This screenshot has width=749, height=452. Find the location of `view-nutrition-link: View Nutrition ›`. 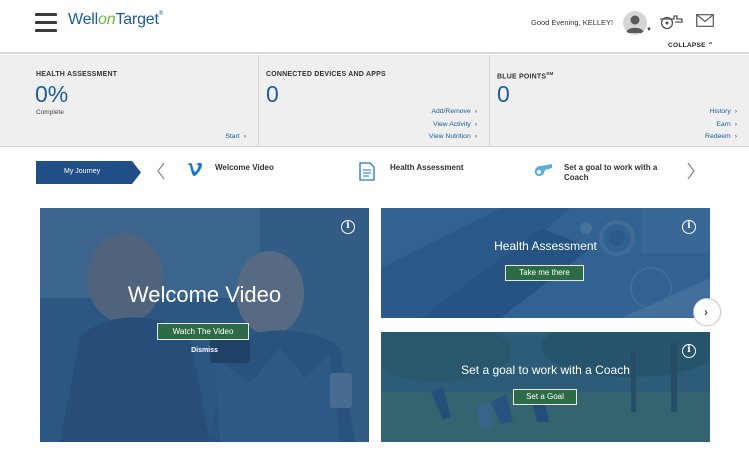

view-nutrition-link: View Nutrition › is located at coordinates (453, 137).